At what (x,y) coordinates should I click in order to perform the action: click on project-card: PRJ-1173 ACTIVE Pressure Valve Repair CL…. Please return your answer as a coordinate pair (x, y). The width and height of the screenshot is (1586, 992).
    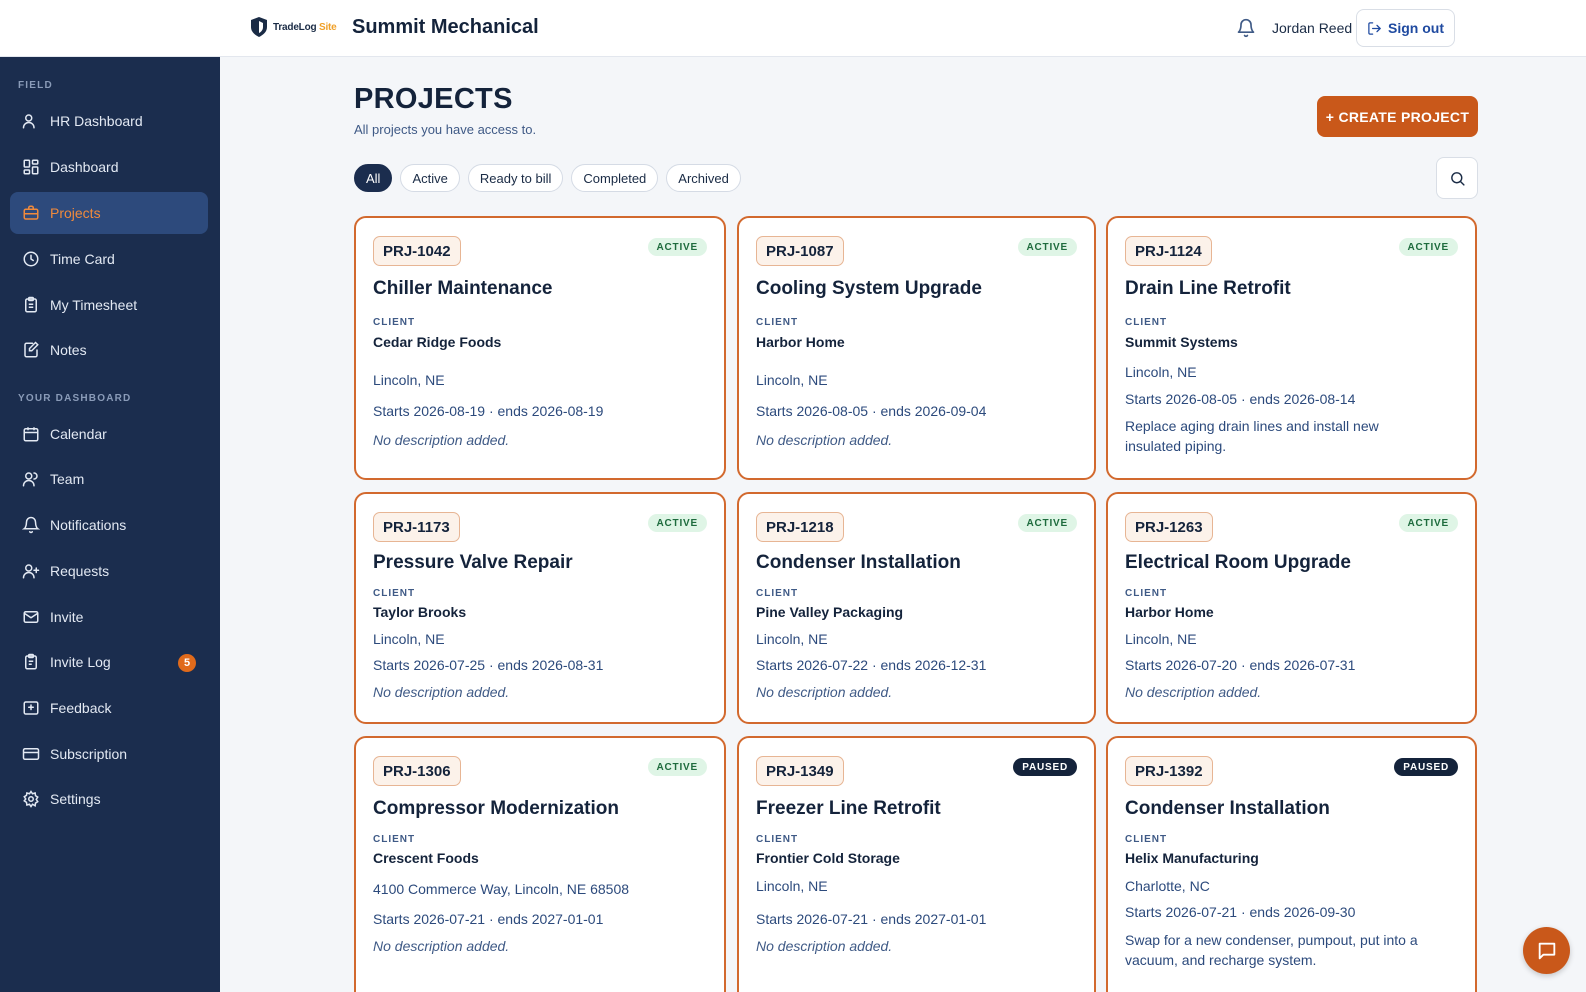
    Looking at the image, I should click on (540, 608).